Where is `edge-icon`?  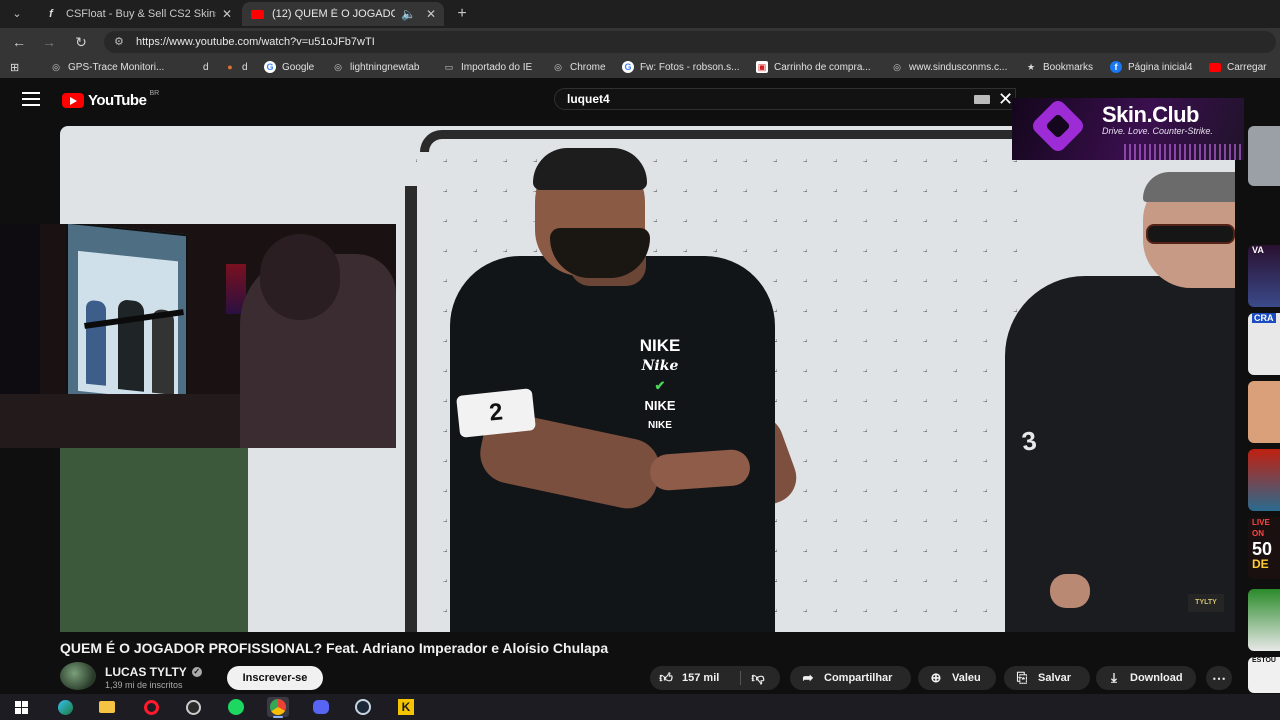 edge-icon is located at coordinates (65, 707).